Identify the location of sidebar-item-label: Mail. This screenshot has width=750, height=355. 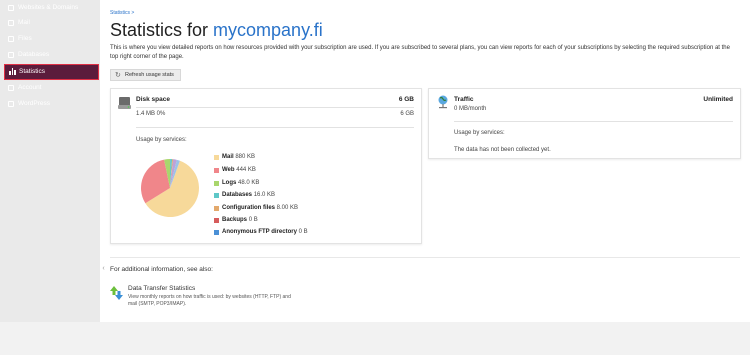
(24, 22).